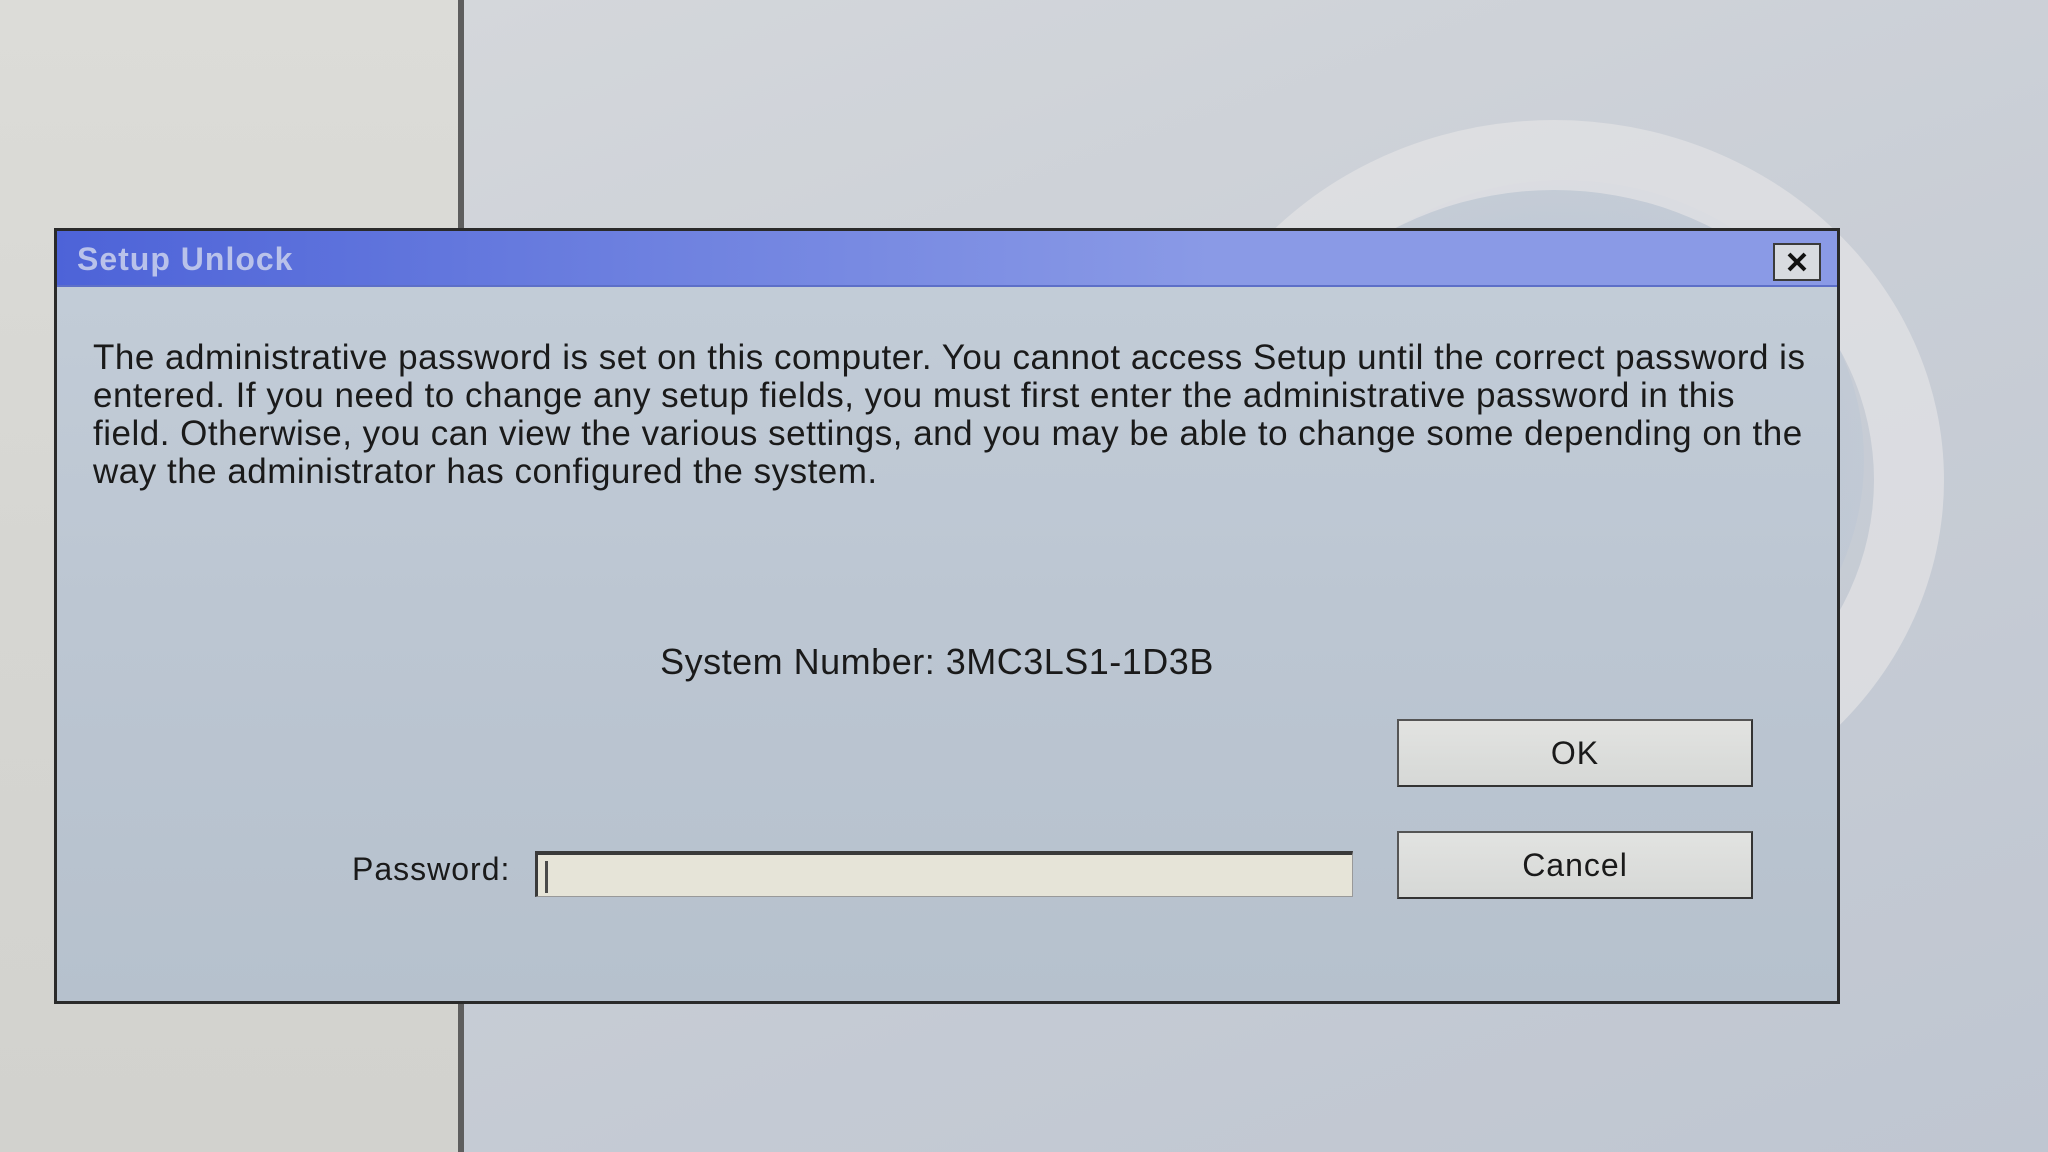  I want to click on dialog-title: Setup Unlock, so click(185, 259).